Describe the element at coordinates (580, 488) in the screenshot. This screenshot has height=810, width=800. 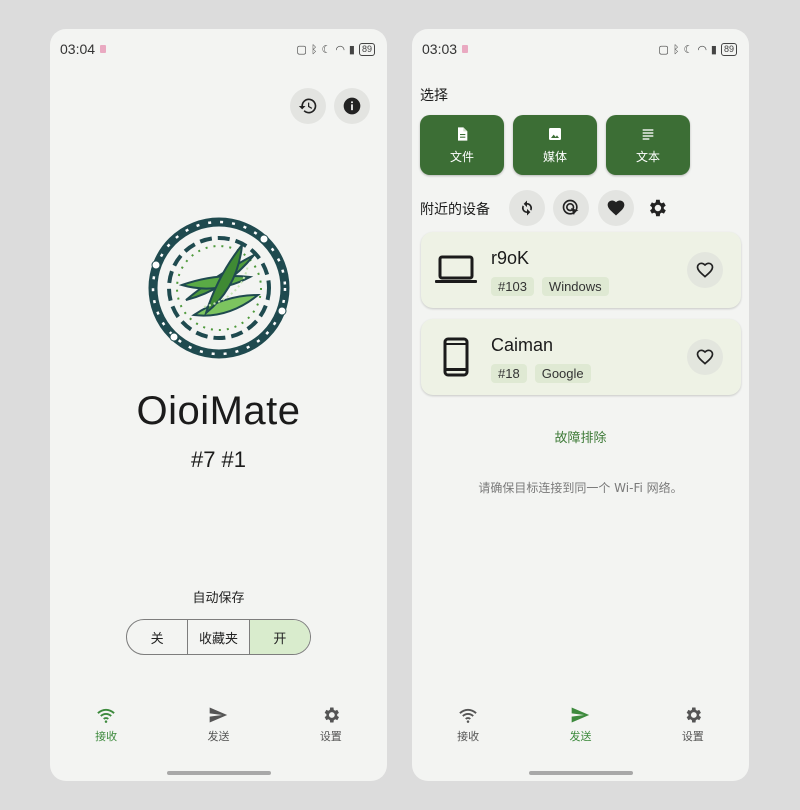
I see `network-hint: 请确保目标连接到同一个 Wi-Fi 网络。` at that location.